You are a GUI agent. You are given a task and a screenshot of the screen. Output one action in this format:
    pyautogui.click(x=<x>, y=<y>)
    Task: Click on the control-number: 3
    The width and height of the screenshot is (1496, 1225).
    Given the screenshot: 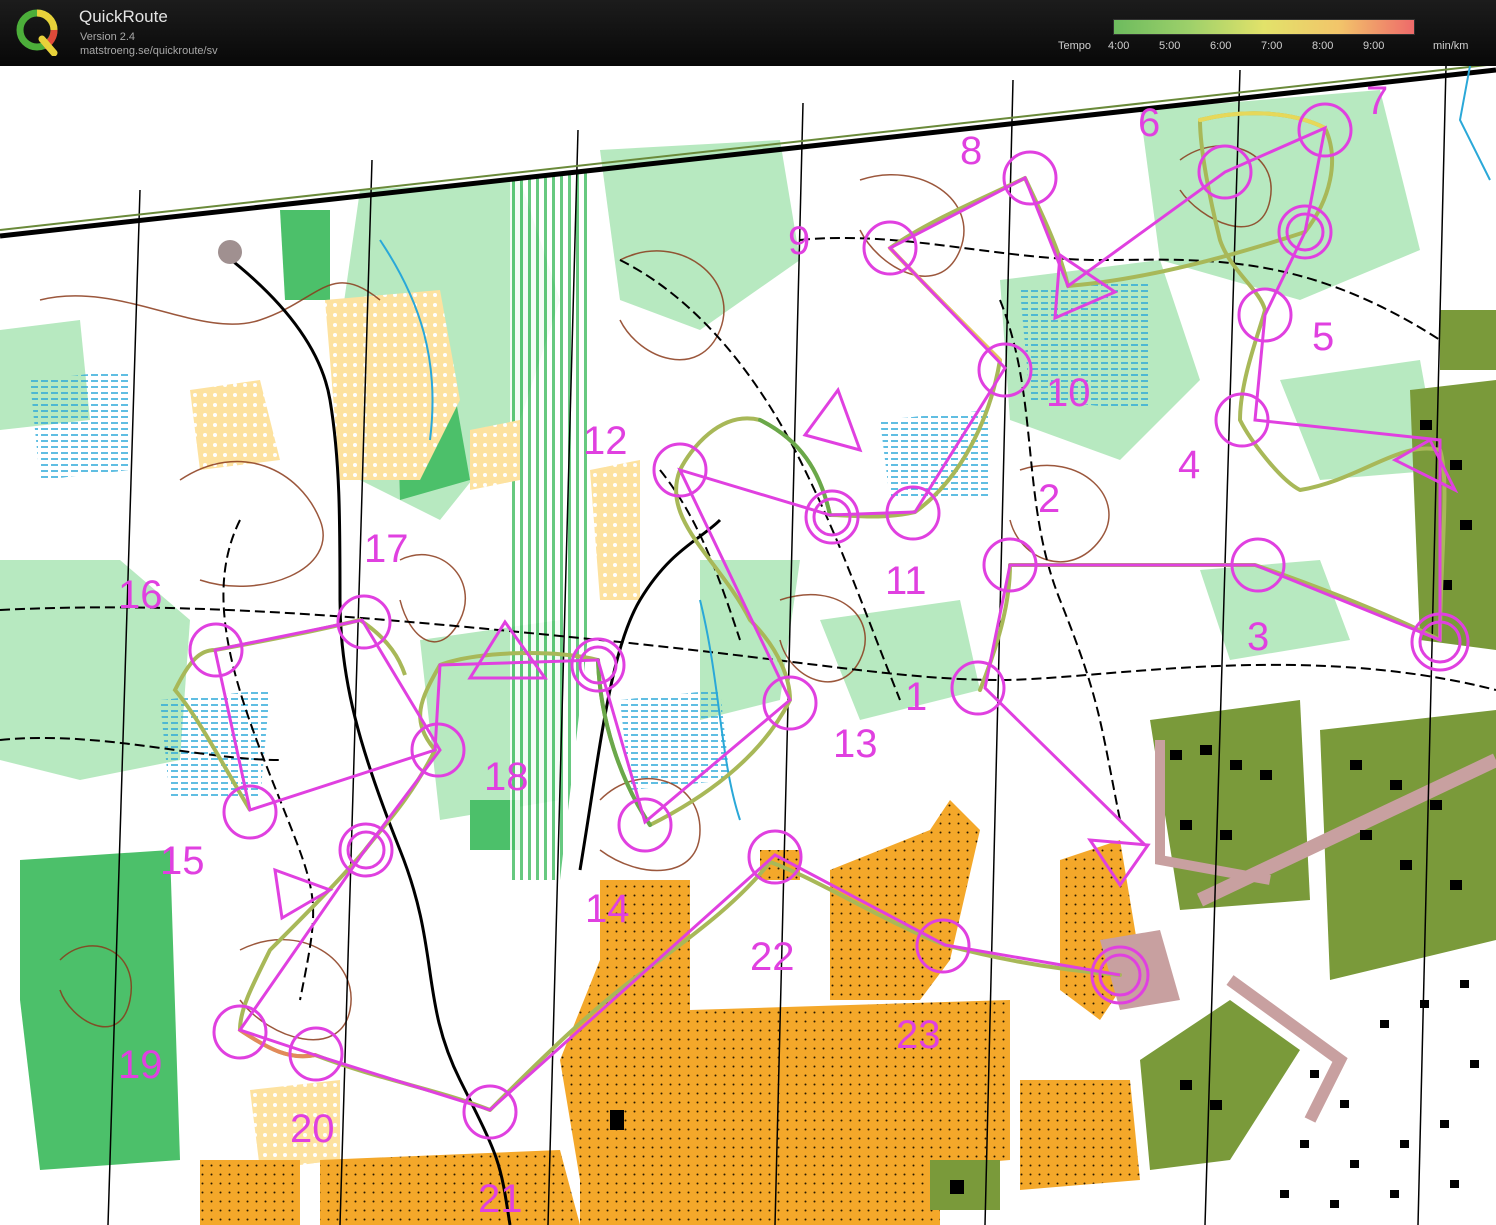 What is the action you would take?
    pyautogui.click(x=1258, y=637)
    